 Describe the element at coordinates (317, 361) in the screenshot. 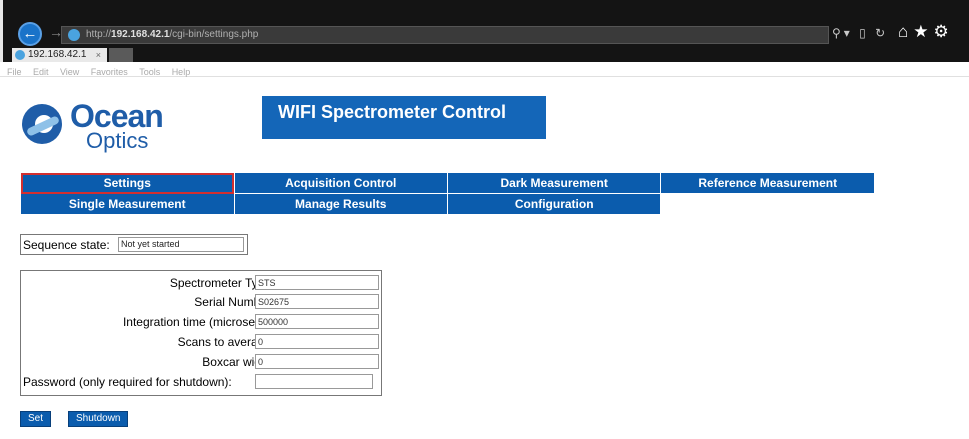

I see `boxcar-width-field` at that location.